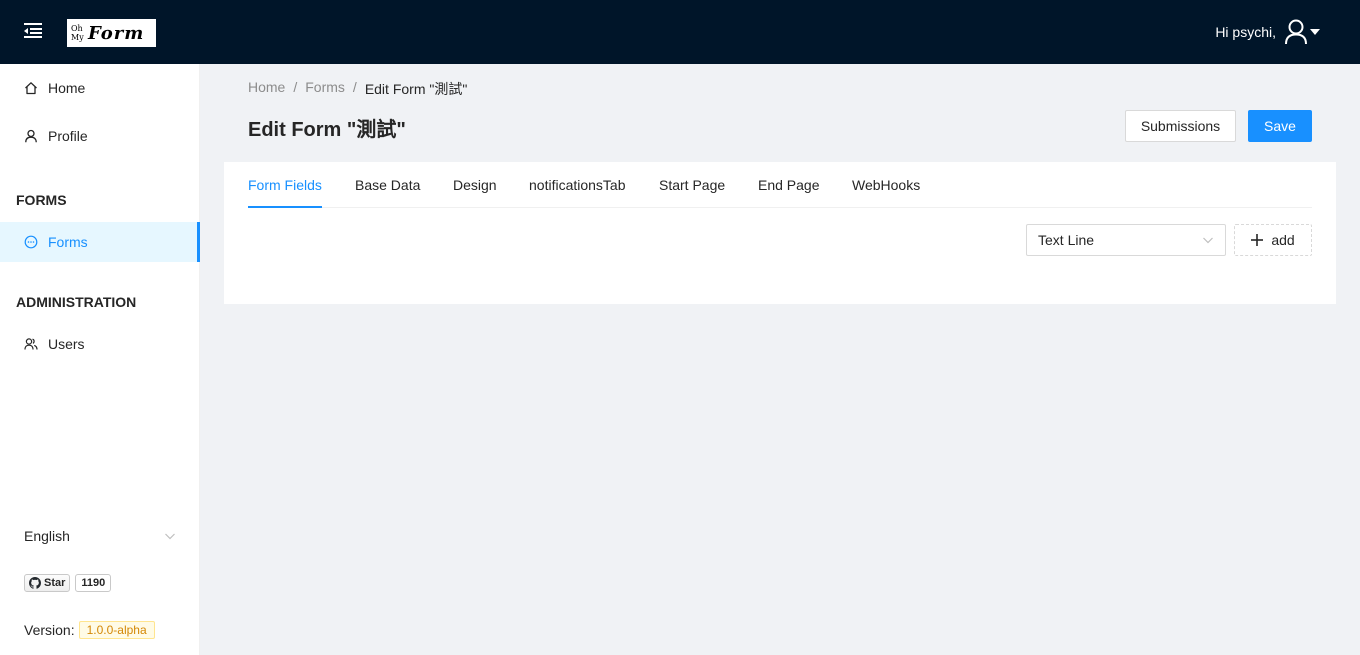 The width and height of the screenshot is (1360, 655). What do you see at coordinates (1280, 126) in the screenshot?
I see `save-button: Save` at bounding box center [1280, 126].